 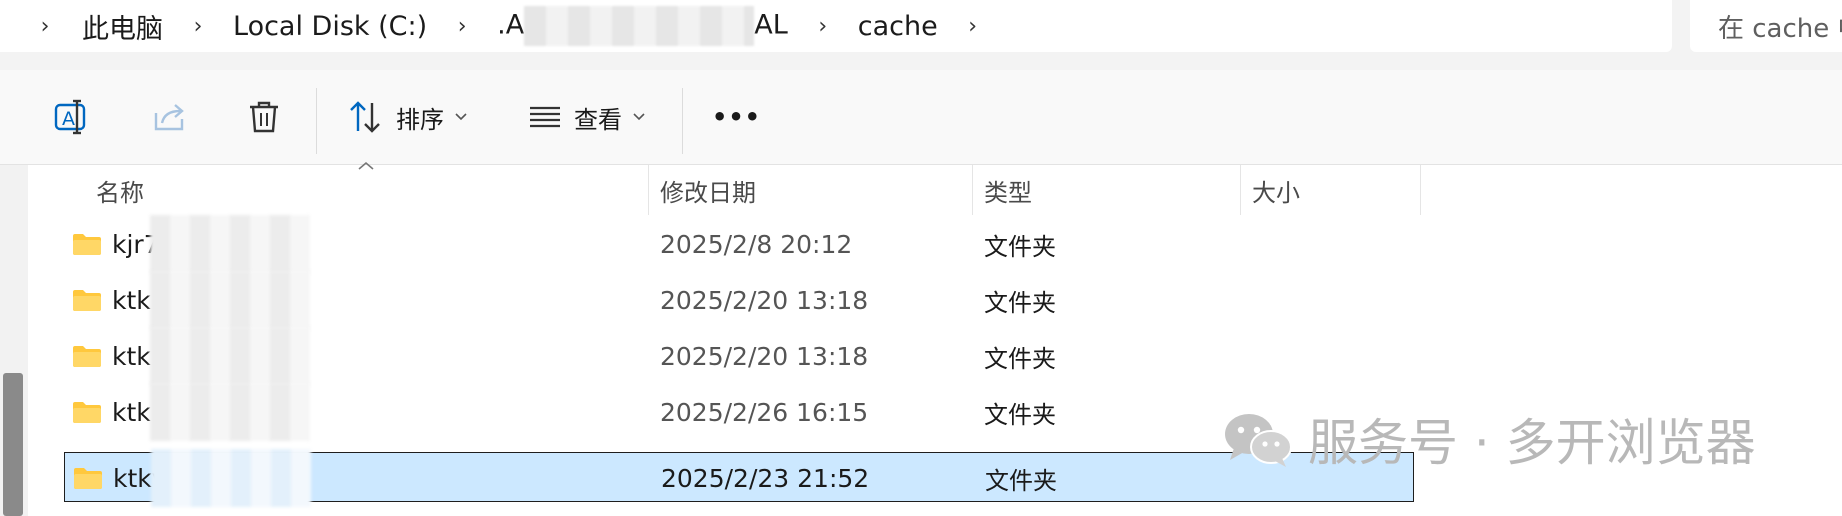 I want to click on view-list-icon, so click(x=545, y=117).